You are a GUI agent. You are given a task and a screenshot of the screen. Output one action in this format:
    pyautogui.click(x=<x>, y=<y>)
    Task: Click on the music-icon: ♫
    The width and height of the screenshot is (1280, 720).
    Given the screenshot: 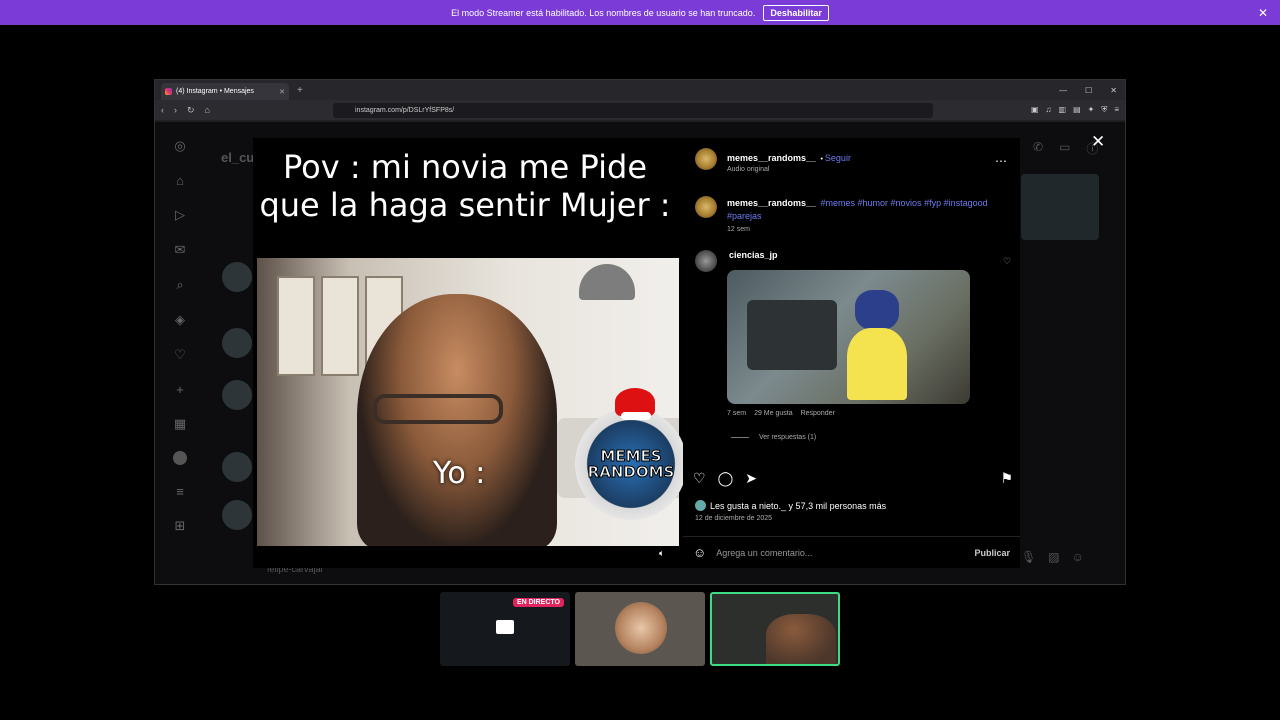 What is the action you would take?
    pyautogui.click(x=1049, y=110)
    